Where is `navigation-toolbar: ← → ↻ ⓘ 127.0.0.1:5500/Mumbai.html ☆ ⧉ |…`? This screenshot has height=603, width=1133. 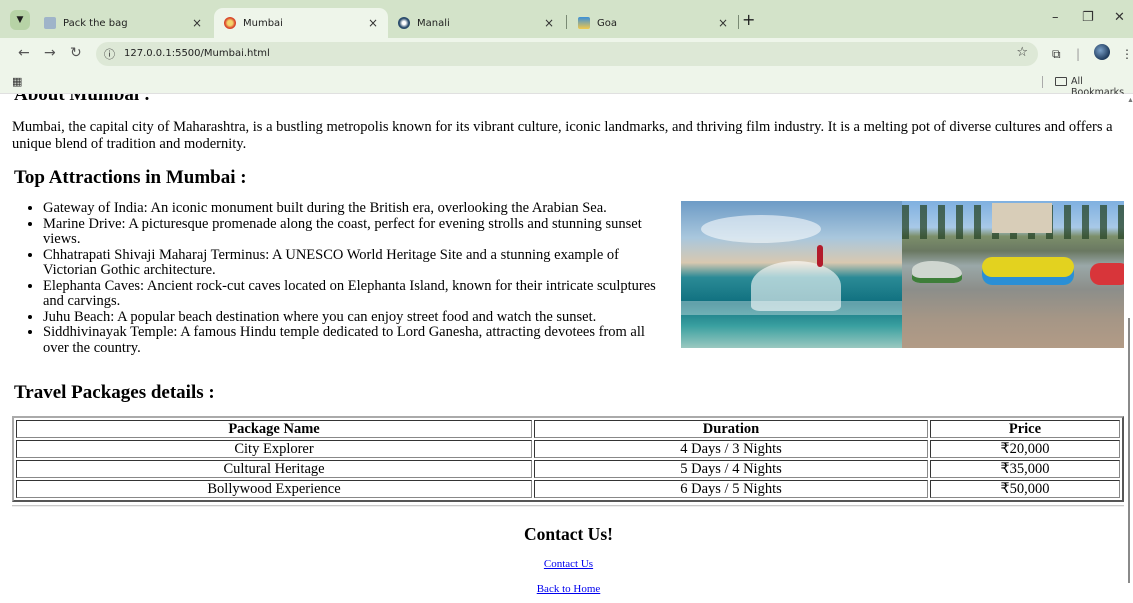 navigation-toolbar: ← → ↻ ⓘ 127.0.0.1:5500/Mumbai.html ☆ ⧉ |… is located at coordinates (566, 54).